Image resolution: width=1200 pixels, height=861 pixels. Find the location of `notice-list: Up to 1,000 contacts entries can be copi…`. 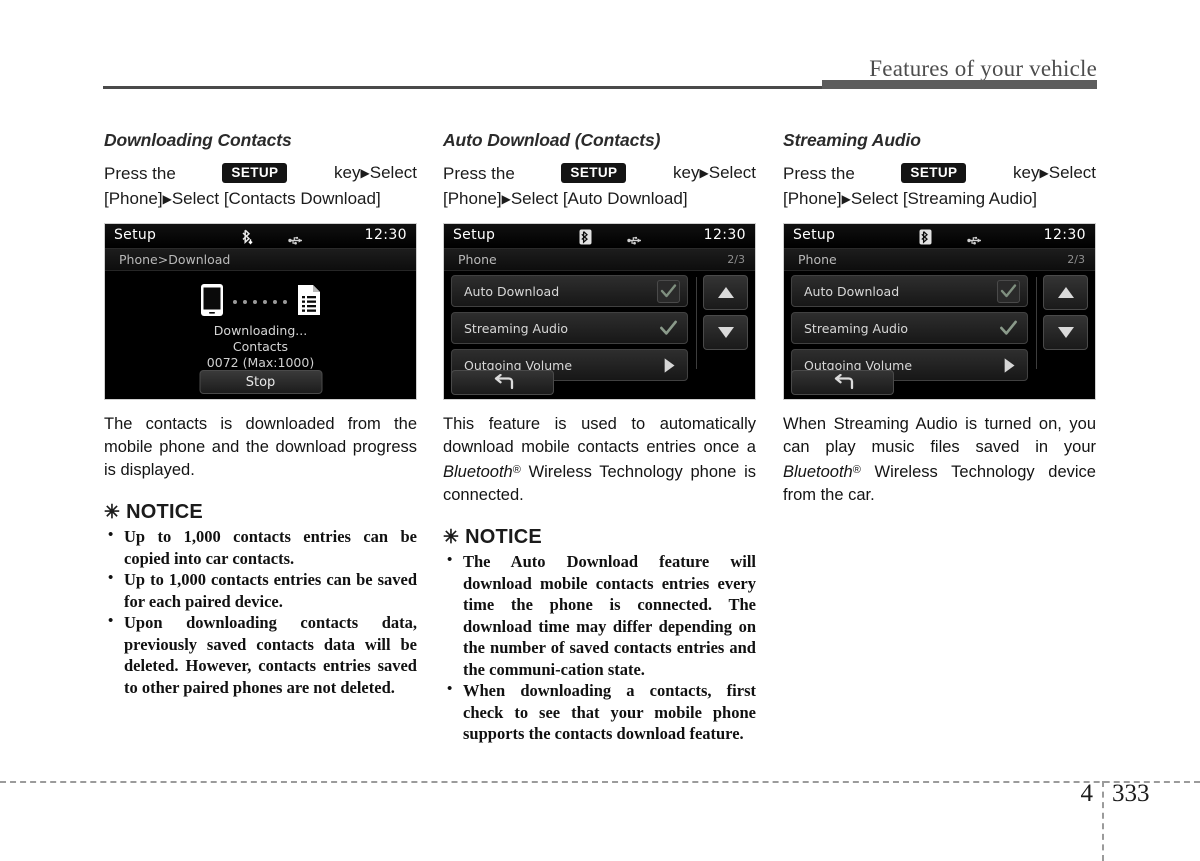

notice-list: Up to 1,000 contacts entries can be copi… is located at coordinates (260, 611).